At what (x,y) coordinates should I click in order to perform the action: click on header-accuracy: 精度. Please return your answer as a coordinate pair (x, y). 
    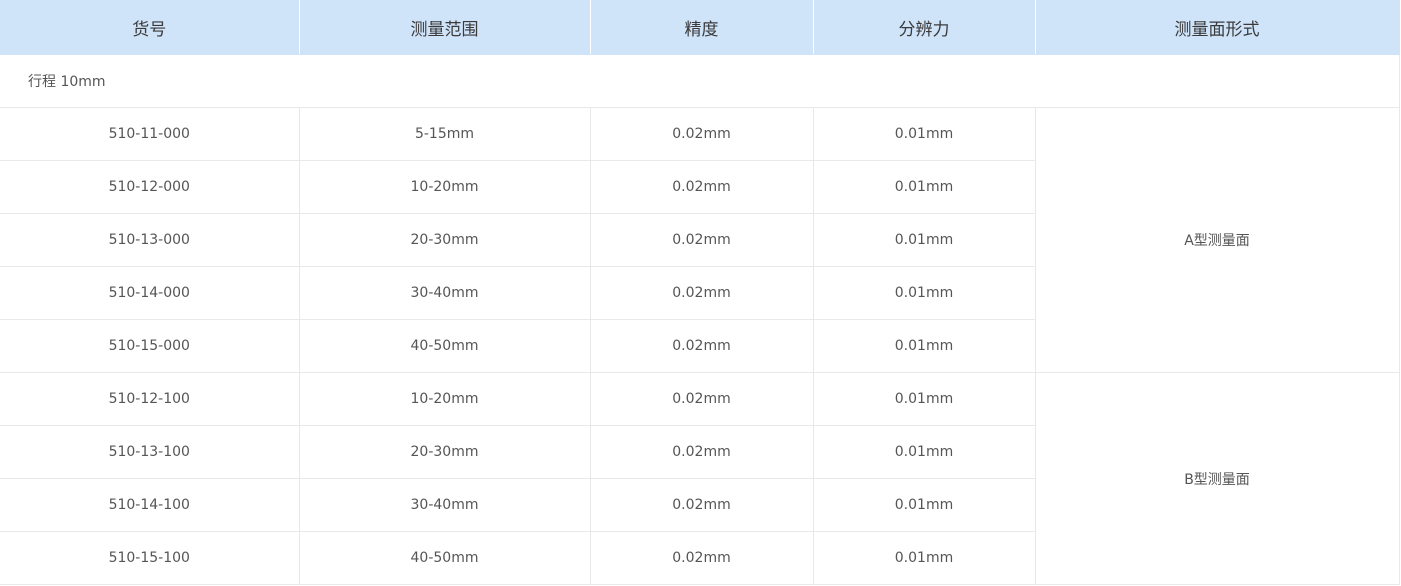
    Looking at the image, I should click on (702, 27).